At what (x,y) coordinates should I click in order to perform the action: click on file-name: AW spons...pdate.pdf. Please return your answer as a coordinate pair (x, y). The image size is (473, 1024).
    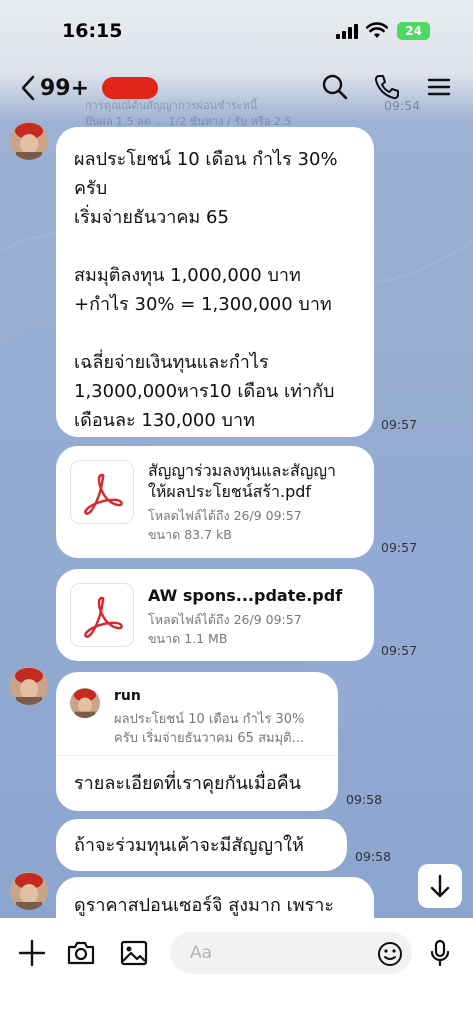
    Looking at the image, I should click on (245, 595).